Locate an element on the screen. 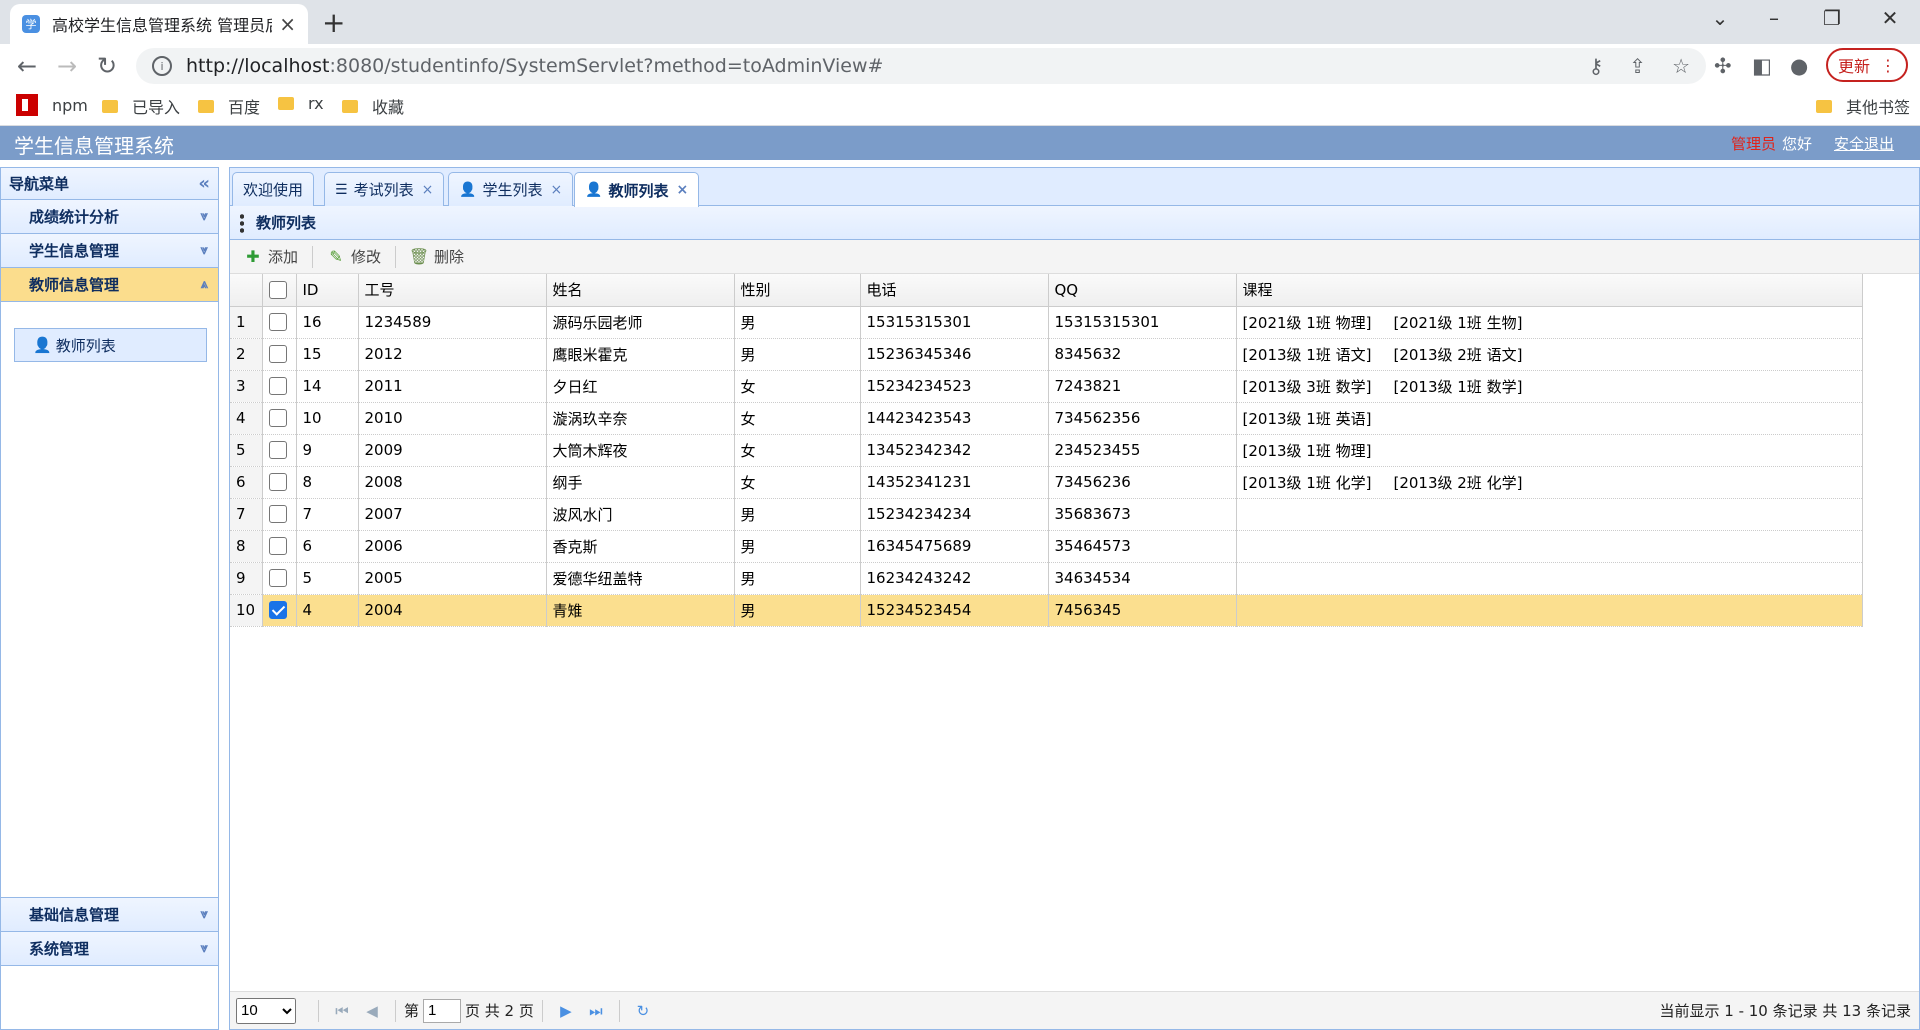 This screenshot has width=1920, height=1030. record-info: 当前显示 1 - 10 条记录 共 13 条记录 is located at coordinates (1785, 1011).